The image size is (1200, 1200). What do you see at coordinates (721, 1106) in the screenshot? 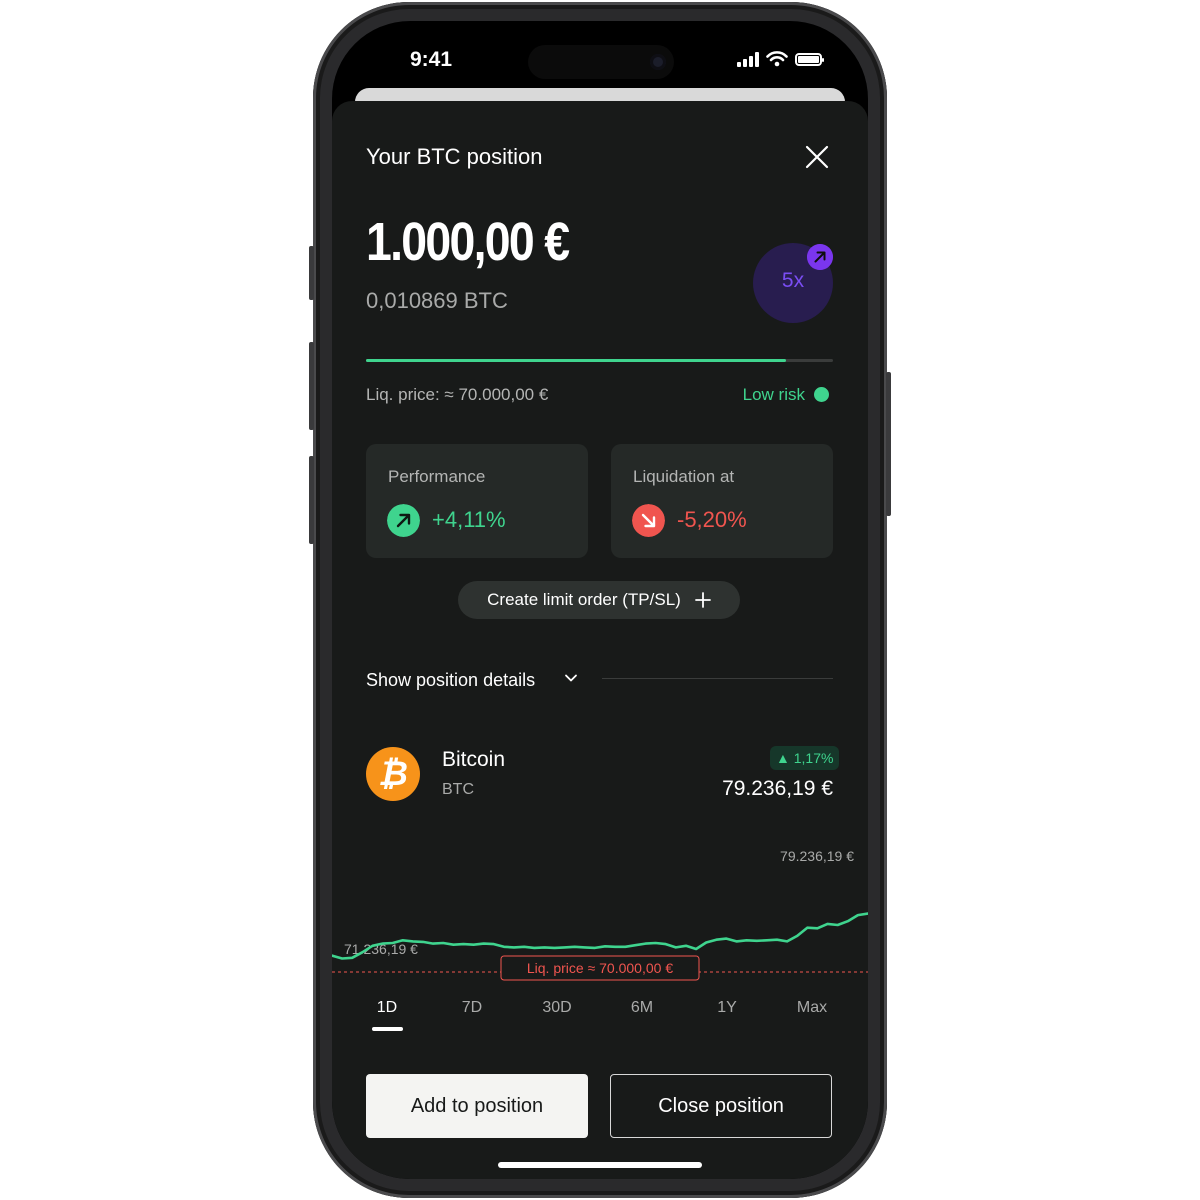
I see `close-position-button: Close position` at bounding box center [721, 1106].